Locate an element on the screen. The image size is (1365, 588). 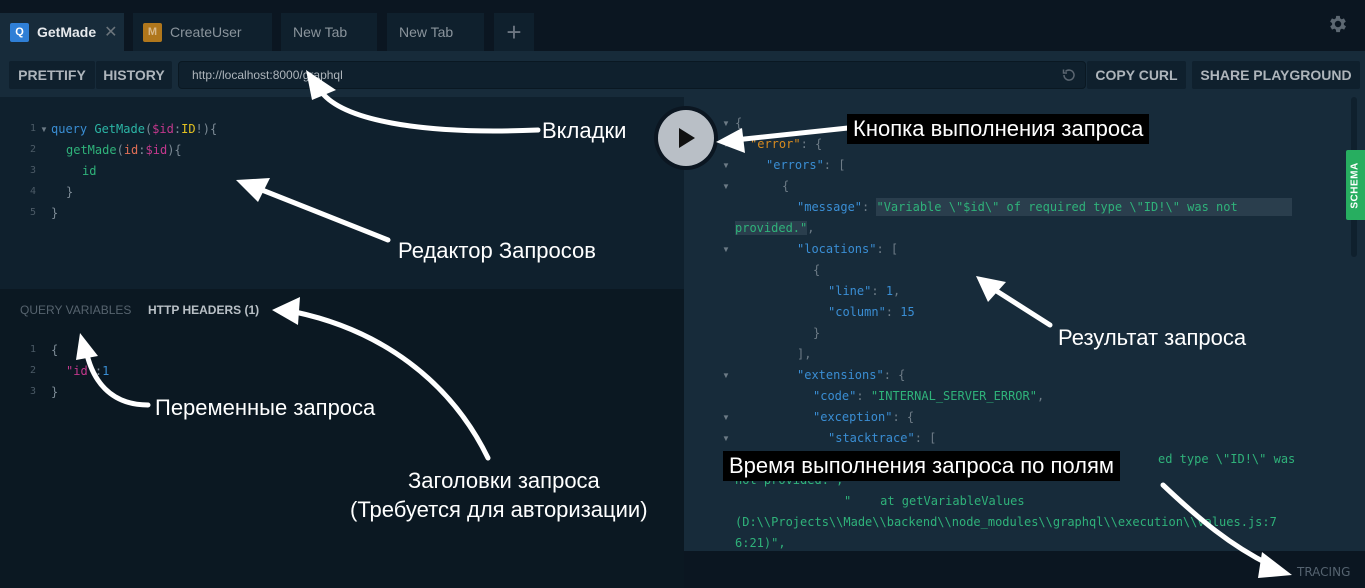
error-code: "INTERNAL_SERVER_ERROR" is located at coordinates (953, 396).